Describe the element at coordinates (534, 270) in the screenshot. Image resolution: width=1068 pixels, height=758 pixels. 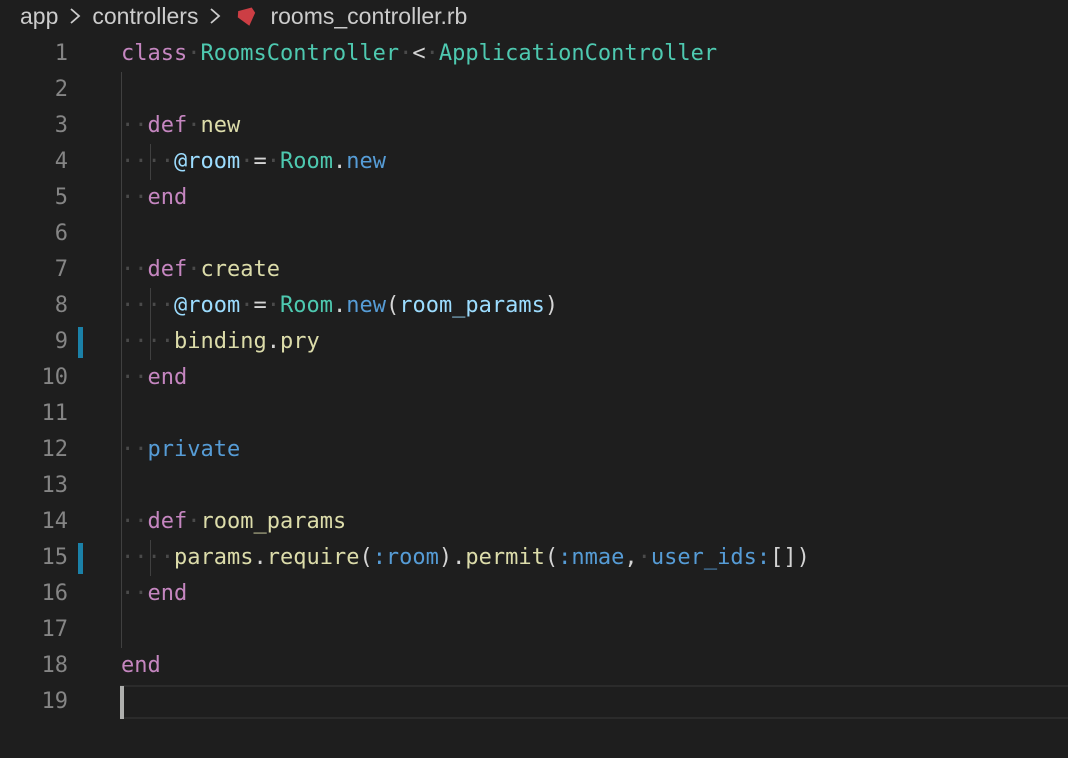
I see `code-line: 7 ··def·create` at that location.